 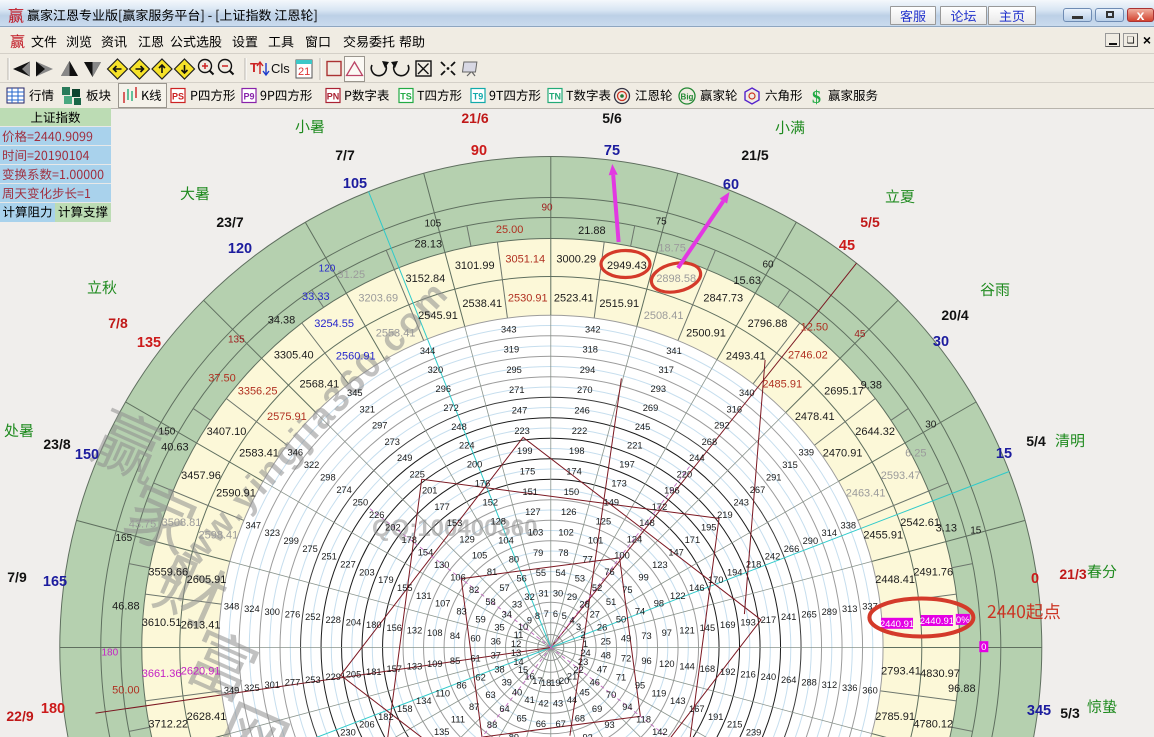 What do you see at coordinates (461, 612) in the screenshot?
I see `svg-text: 83` at bounding box center [461, 612].